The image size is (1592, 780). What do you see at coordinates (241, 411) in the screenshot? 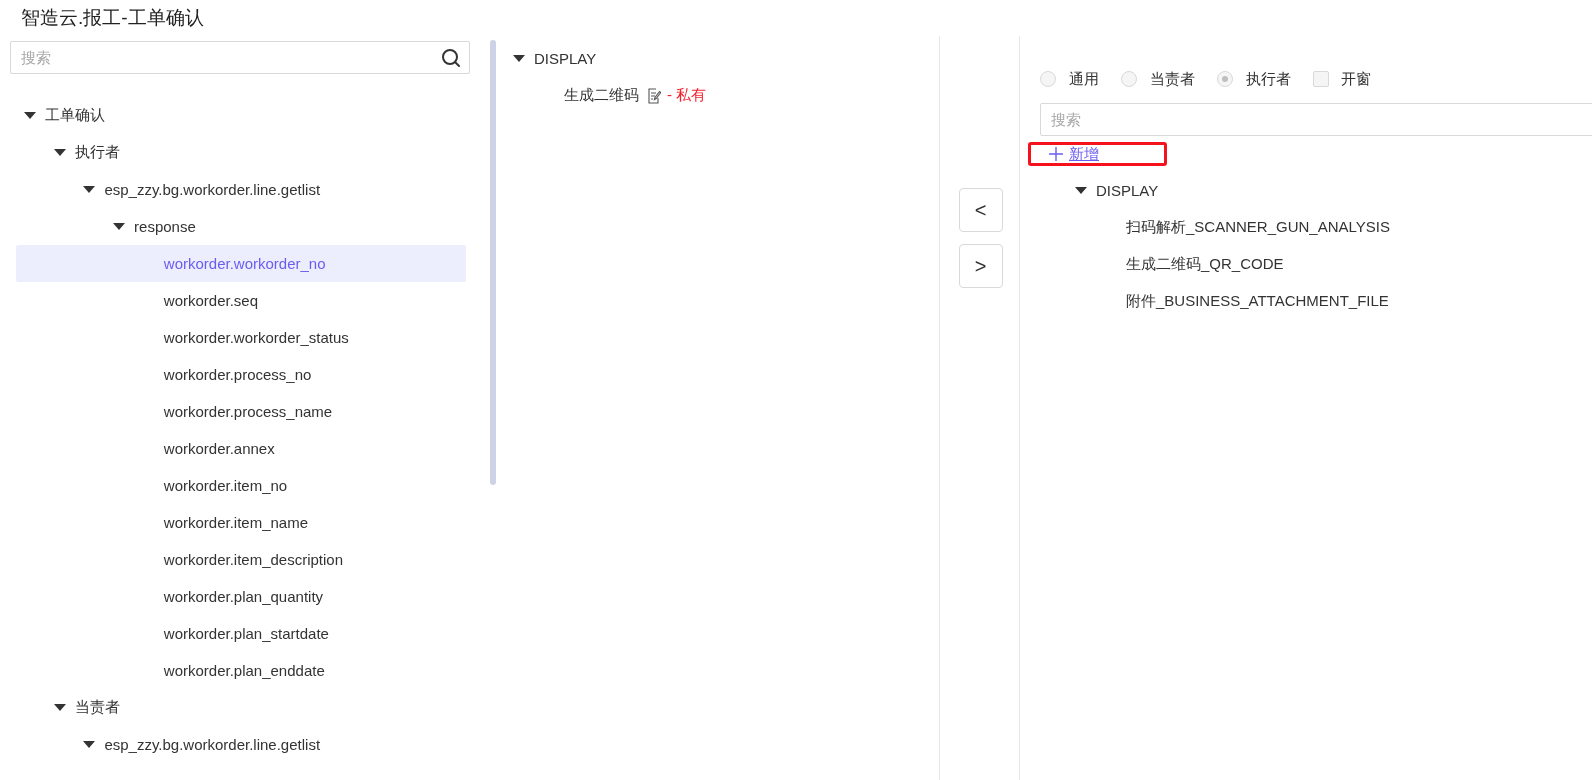
I see `tree-item: workorder.process_name` at bounding box center [241, 411].